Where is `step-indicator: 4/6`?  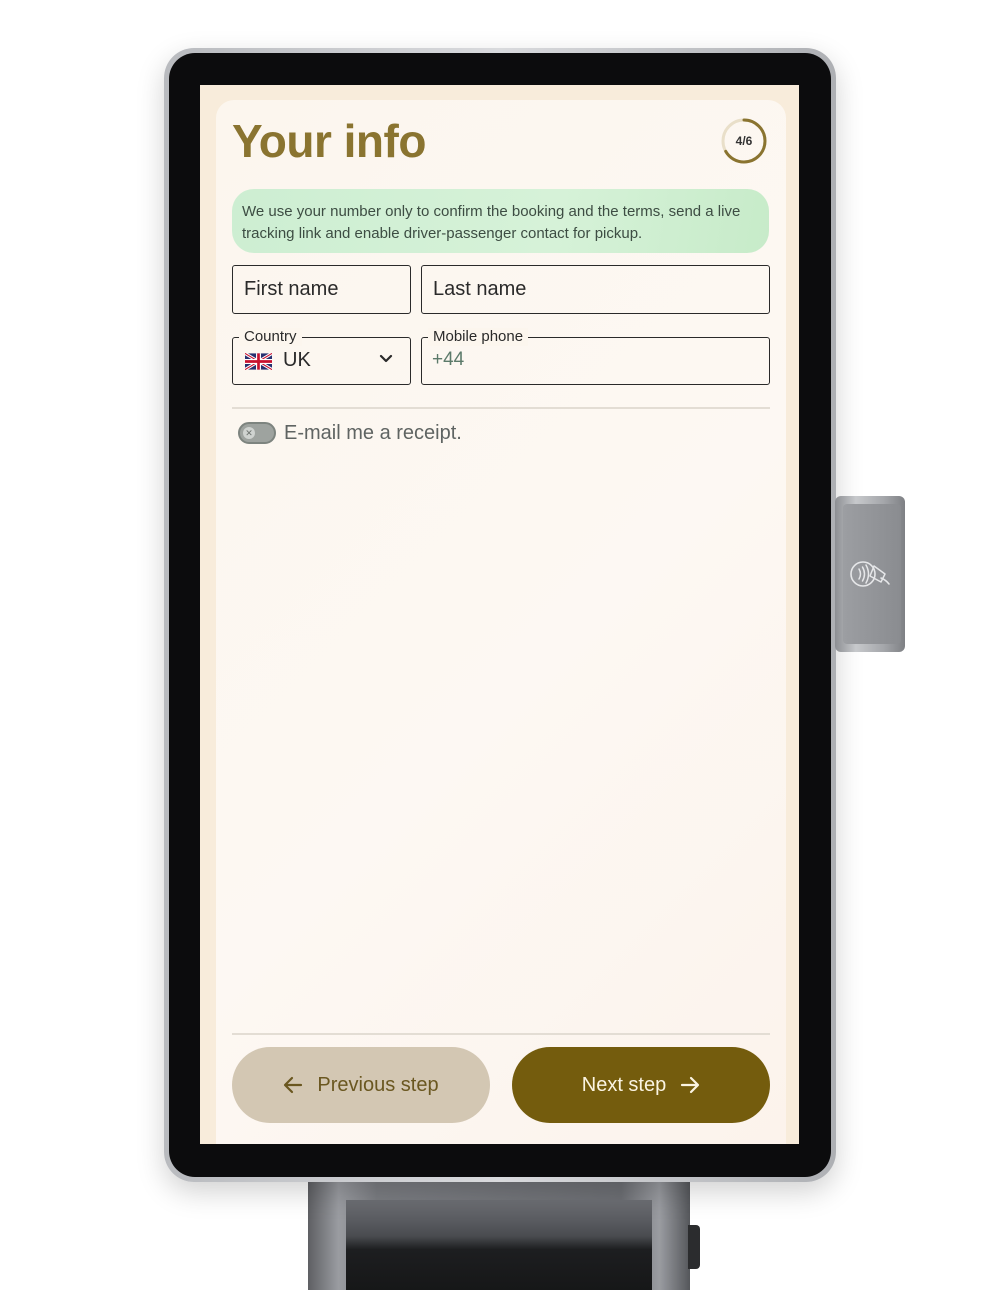
step-indicator: 4/6 is located at coordinates (744, 141).